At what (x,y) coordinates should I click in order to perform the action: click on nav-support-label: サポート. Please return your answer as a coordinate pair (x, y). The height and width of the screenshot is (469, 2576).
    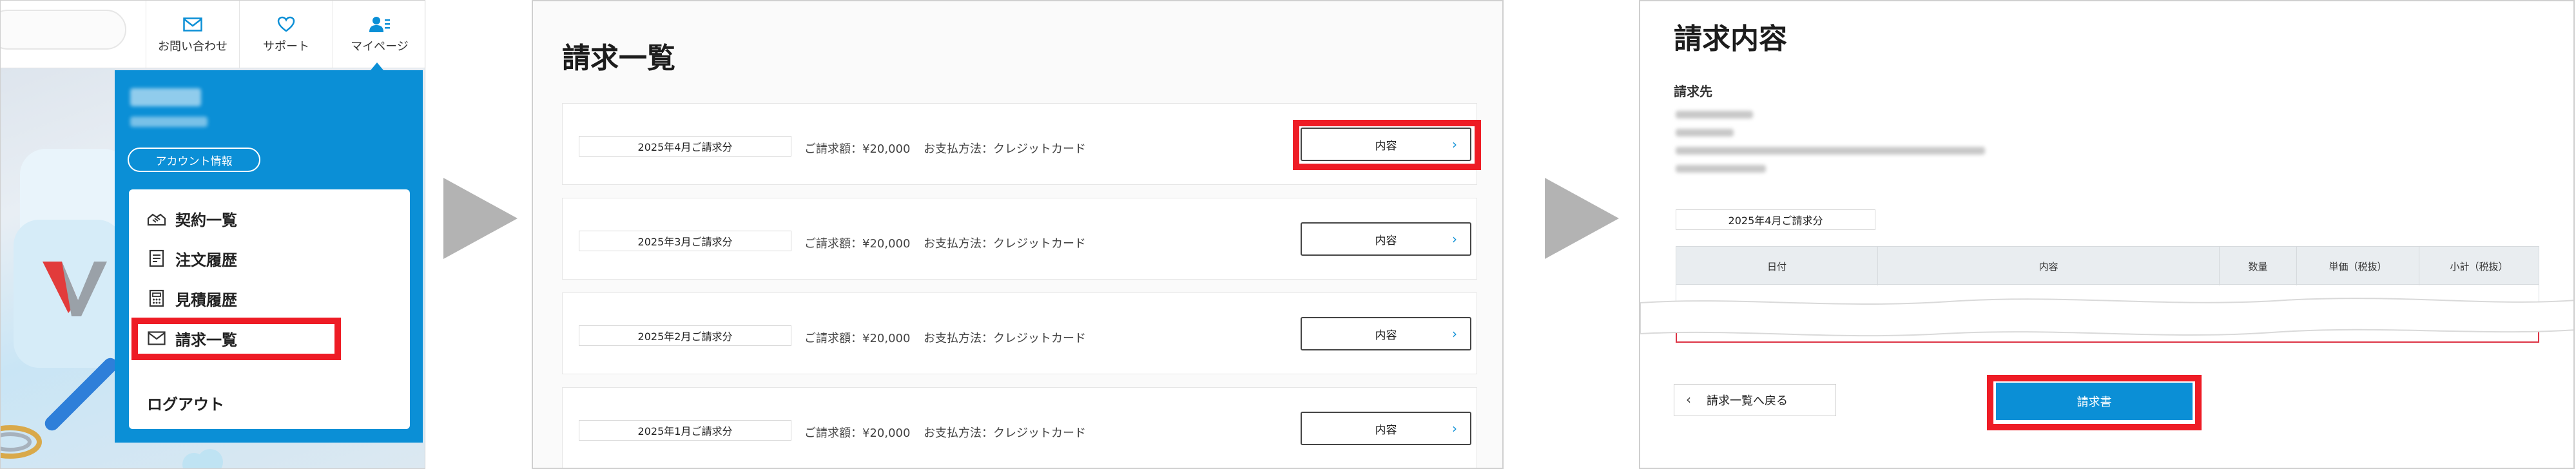
    Looking at the image, I should click on (286, 46).